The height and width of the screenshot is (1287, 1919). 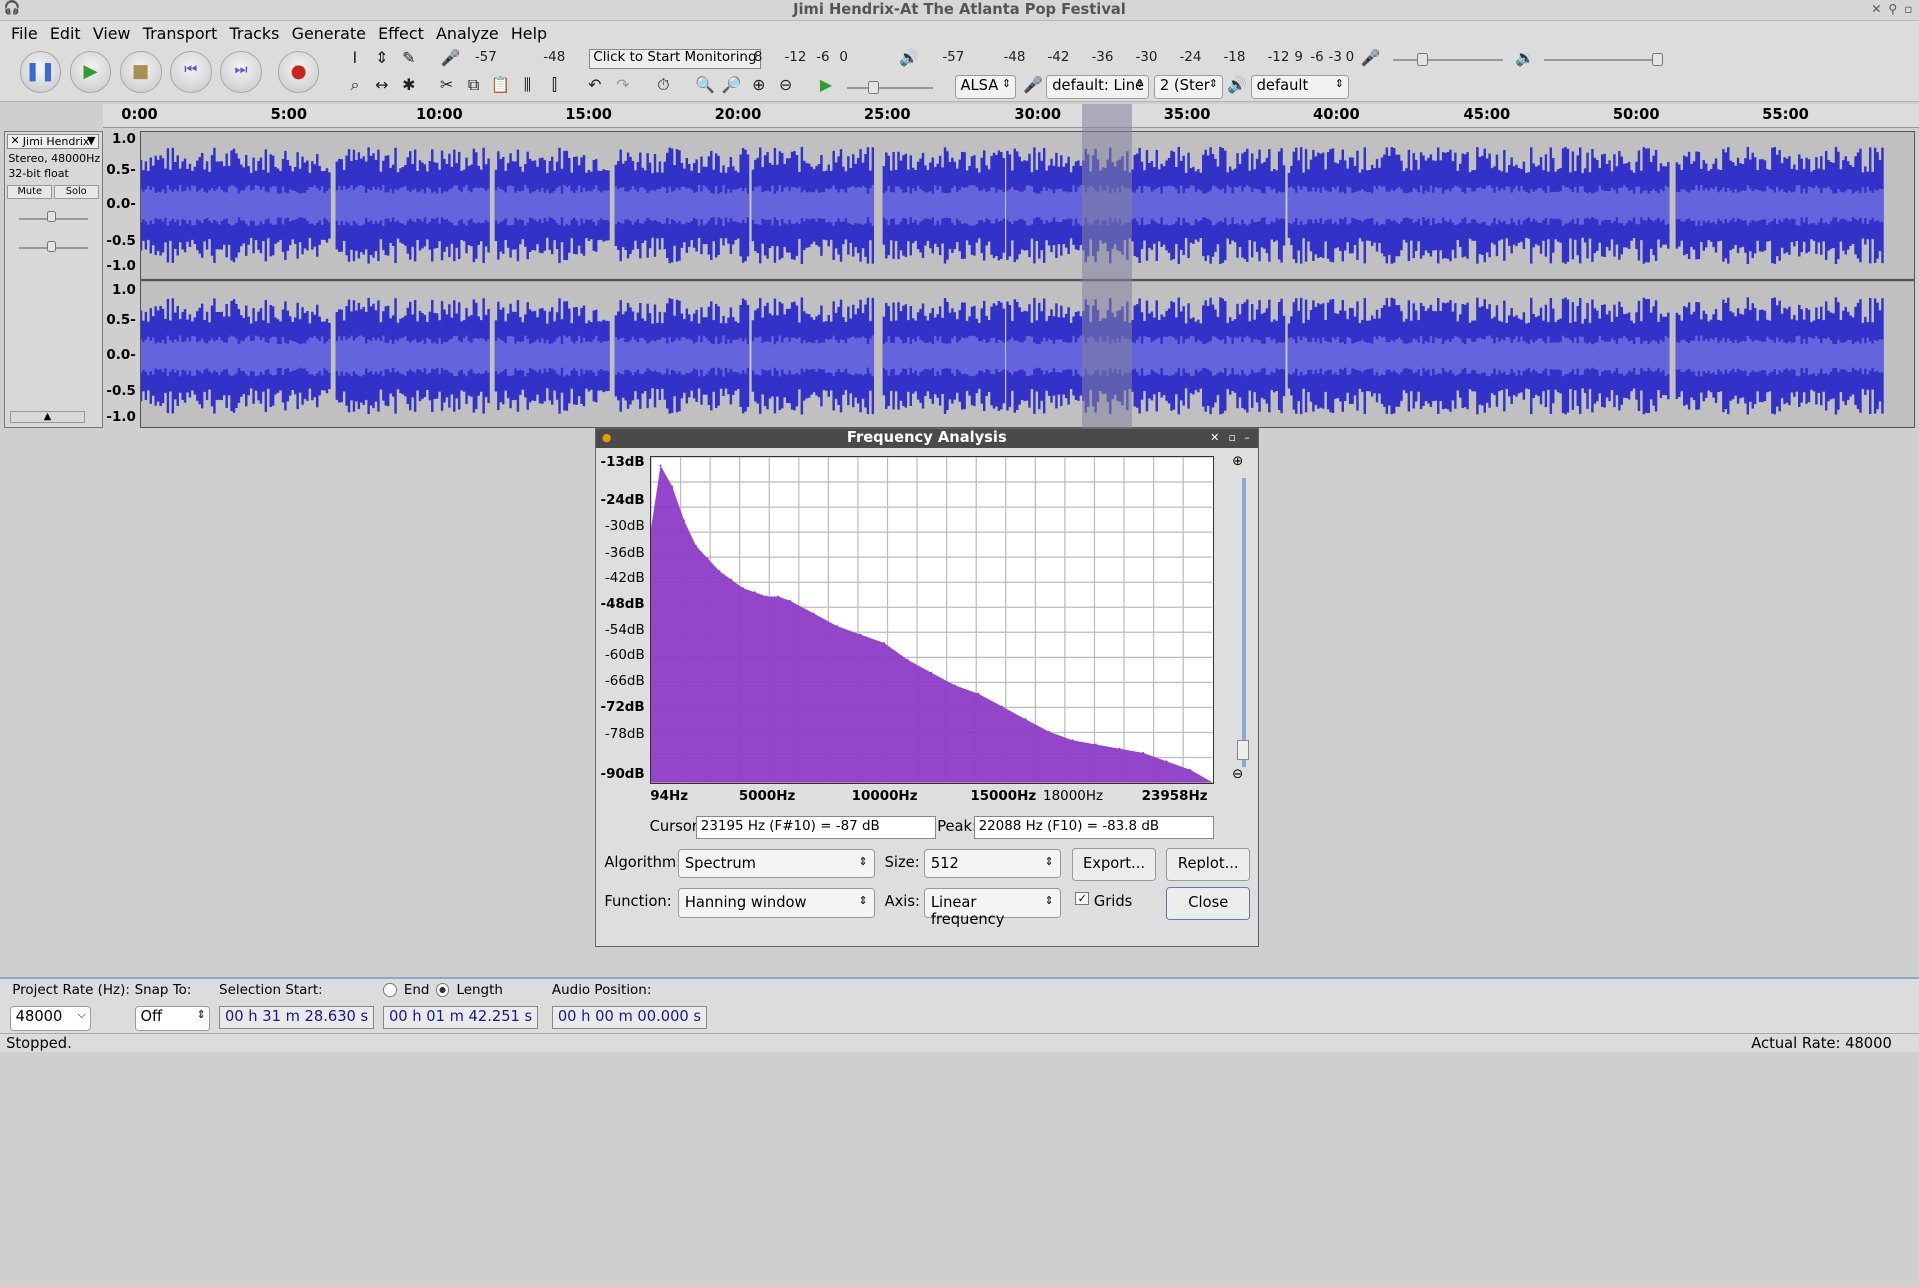 What do you see at coordinates (1214, 437) in the screenshot?
I see `dialog-close-icon: ✕` at bounding box center [1214, 437].